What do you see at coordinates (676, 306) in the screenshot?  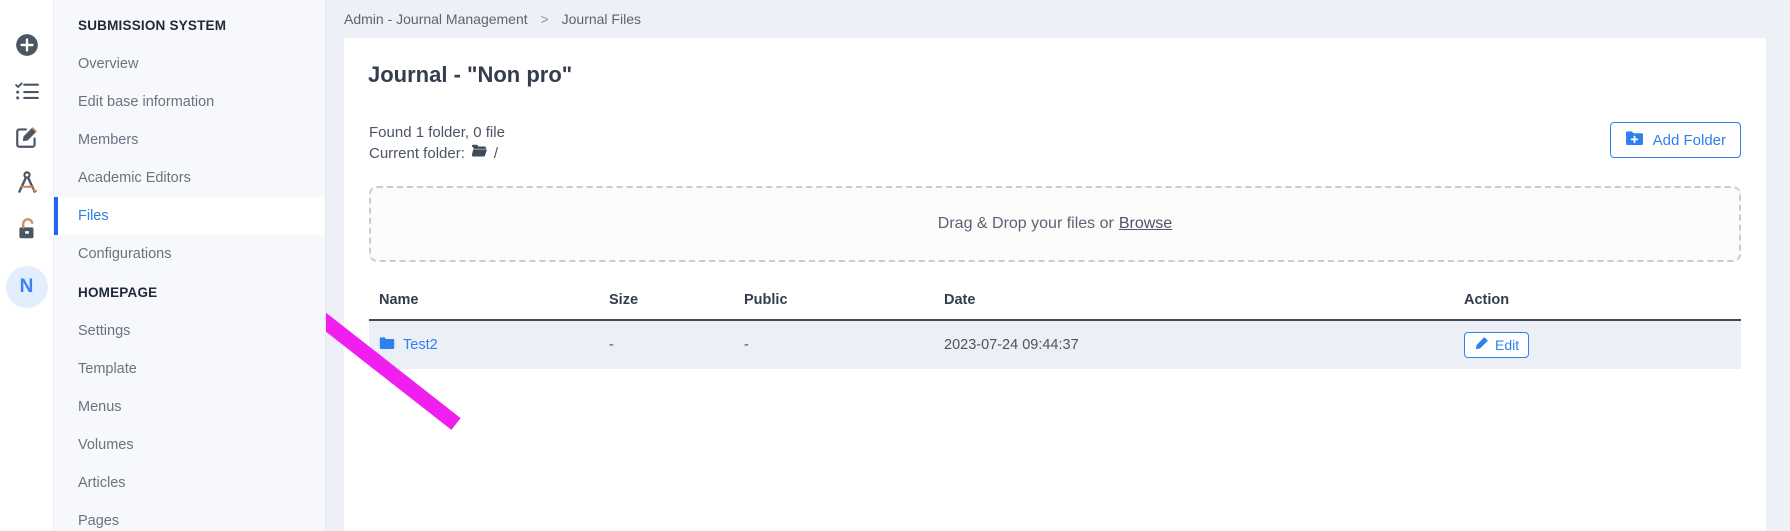 I see `column-header-size: Size` at bounding box center [676, 306].